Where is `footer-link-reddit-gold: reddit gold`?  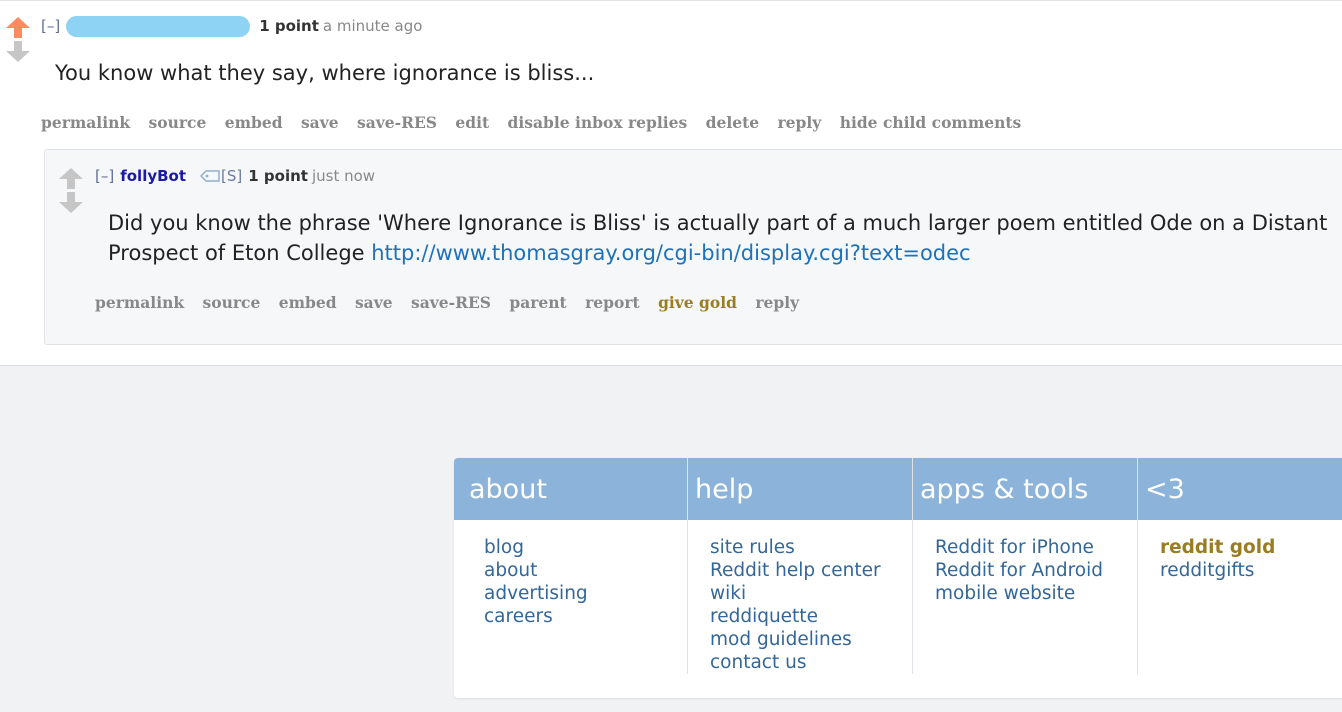
footer-link-reddit-gold: reddit gold is located at coordinates (1217, 547).